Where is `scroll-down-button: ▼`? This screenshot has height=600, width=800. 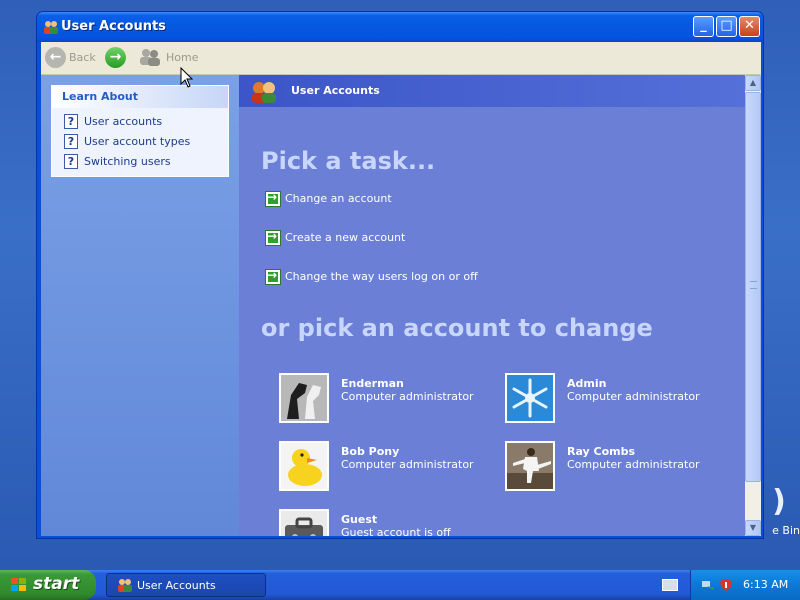
scroll-down-button: ▼ is located at coordinates (753, 528).